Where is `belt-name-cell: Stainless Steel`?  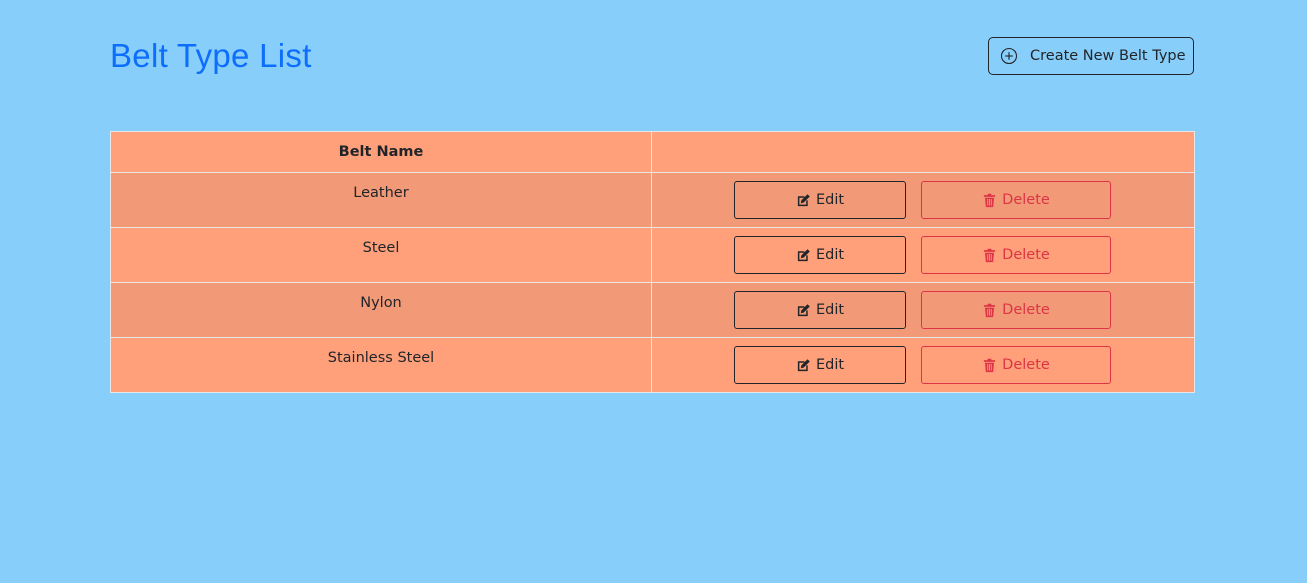
belt-name-cell: Stainless Steel is located at coordinates (381, 365).